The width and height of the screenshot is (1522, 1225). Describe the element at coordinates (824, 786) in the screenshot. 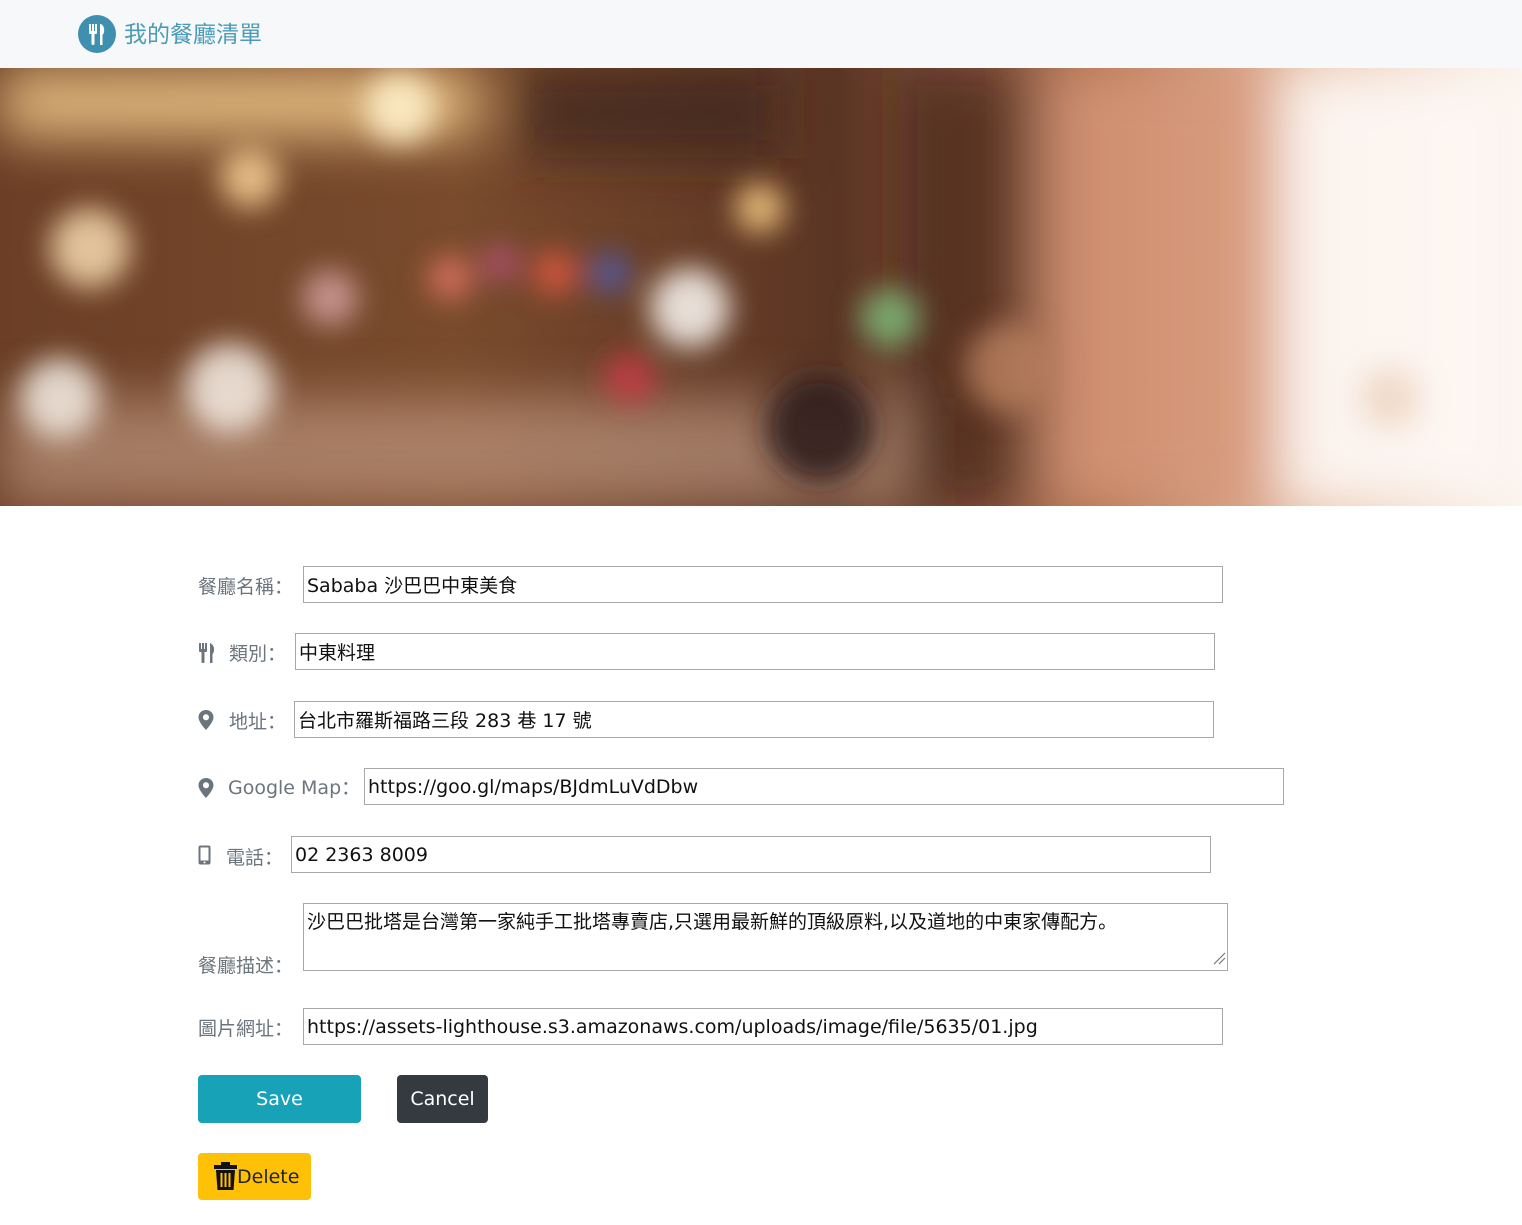

I see `google-map-input` at that location.